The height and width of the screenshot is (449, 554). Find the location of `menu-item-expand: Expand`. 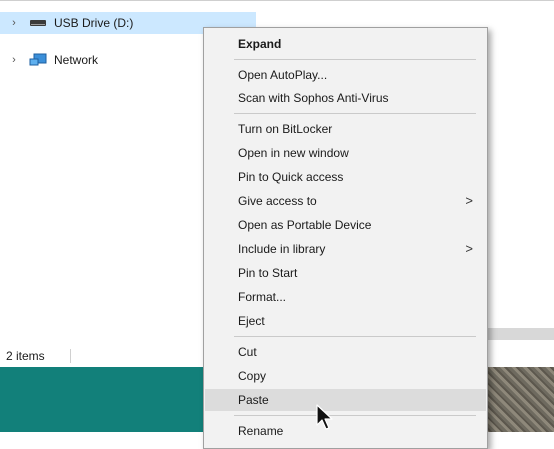

menu-item-expand: Expand is located at coordinates (345, 44).